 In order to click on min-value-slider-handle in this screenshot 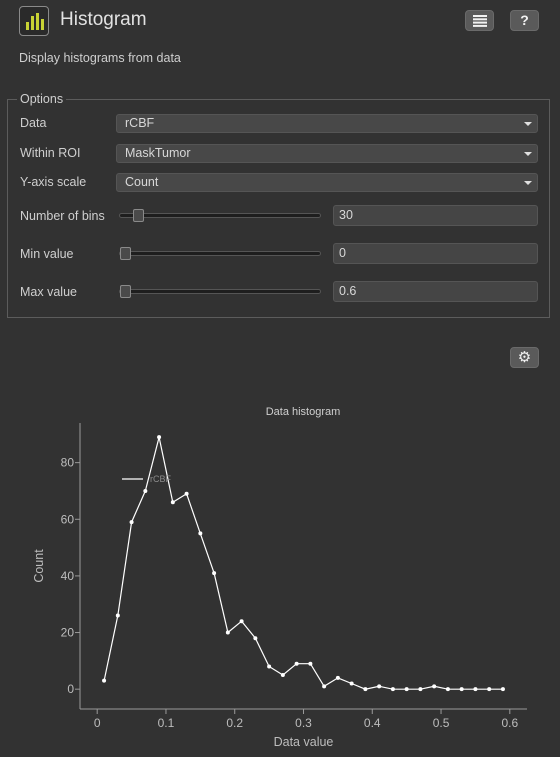, I will do `click(125, 253)`.